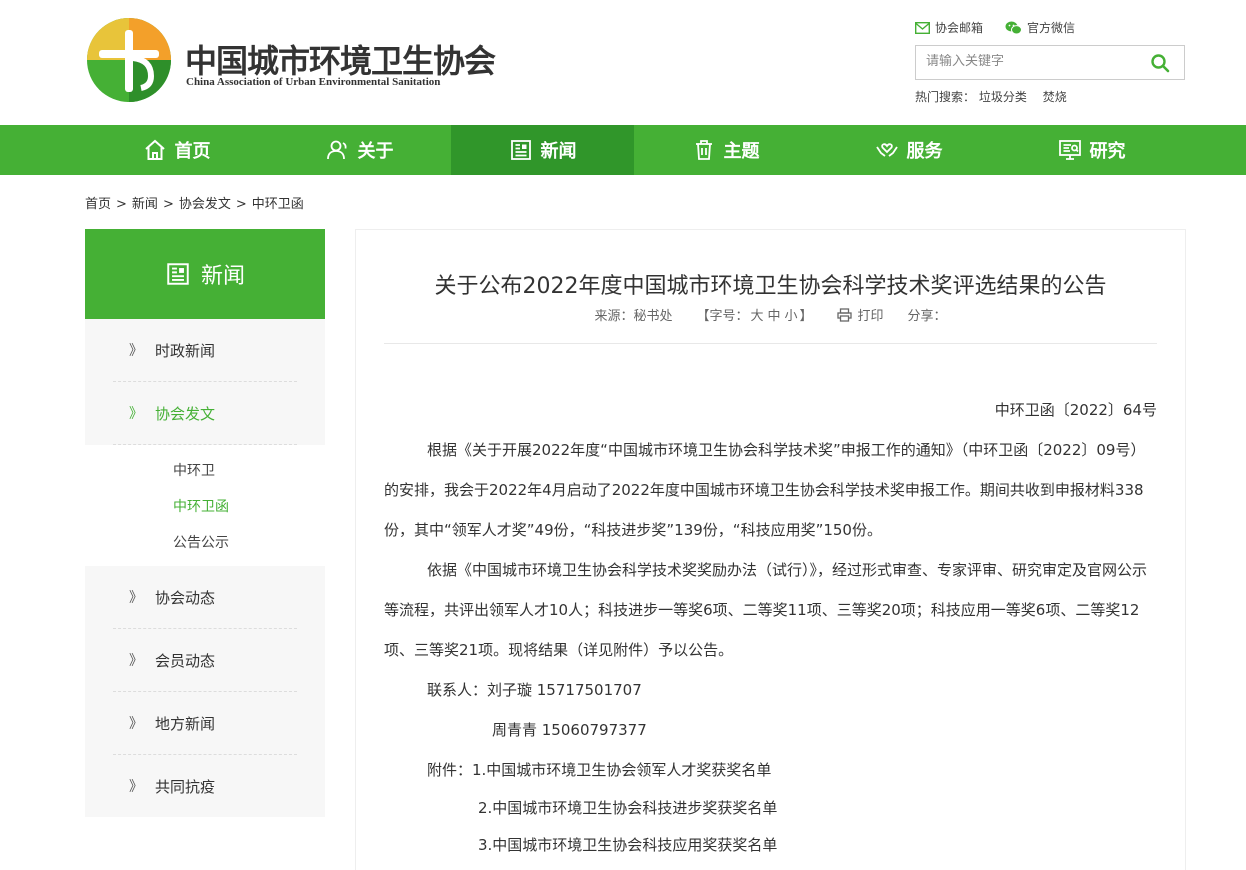 The height and width of the screenshot is (870, 1246). Describe the element at coordinates (222, 276) in the screenshot. I see `sidebar-title: 新闻` at that location.